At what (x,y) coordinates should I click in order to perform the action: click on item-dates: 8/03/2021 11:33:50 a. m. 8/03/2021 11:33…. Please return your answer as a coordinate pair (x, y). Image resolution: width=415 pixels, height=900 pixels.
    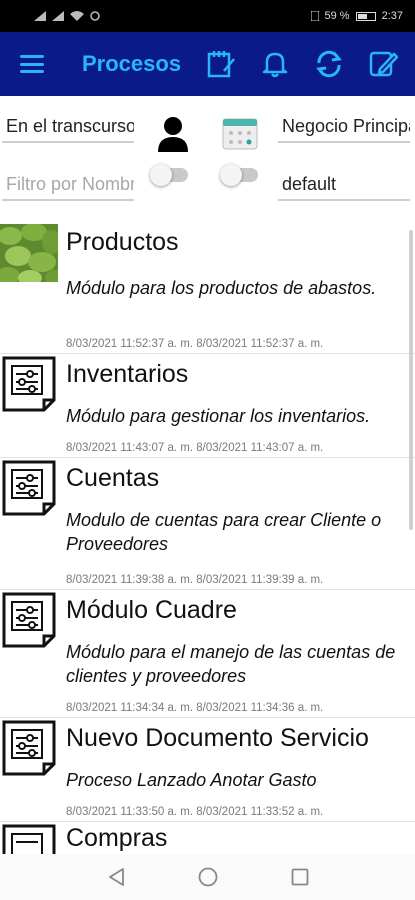
    Looking at the image, I should click on (194, 812).